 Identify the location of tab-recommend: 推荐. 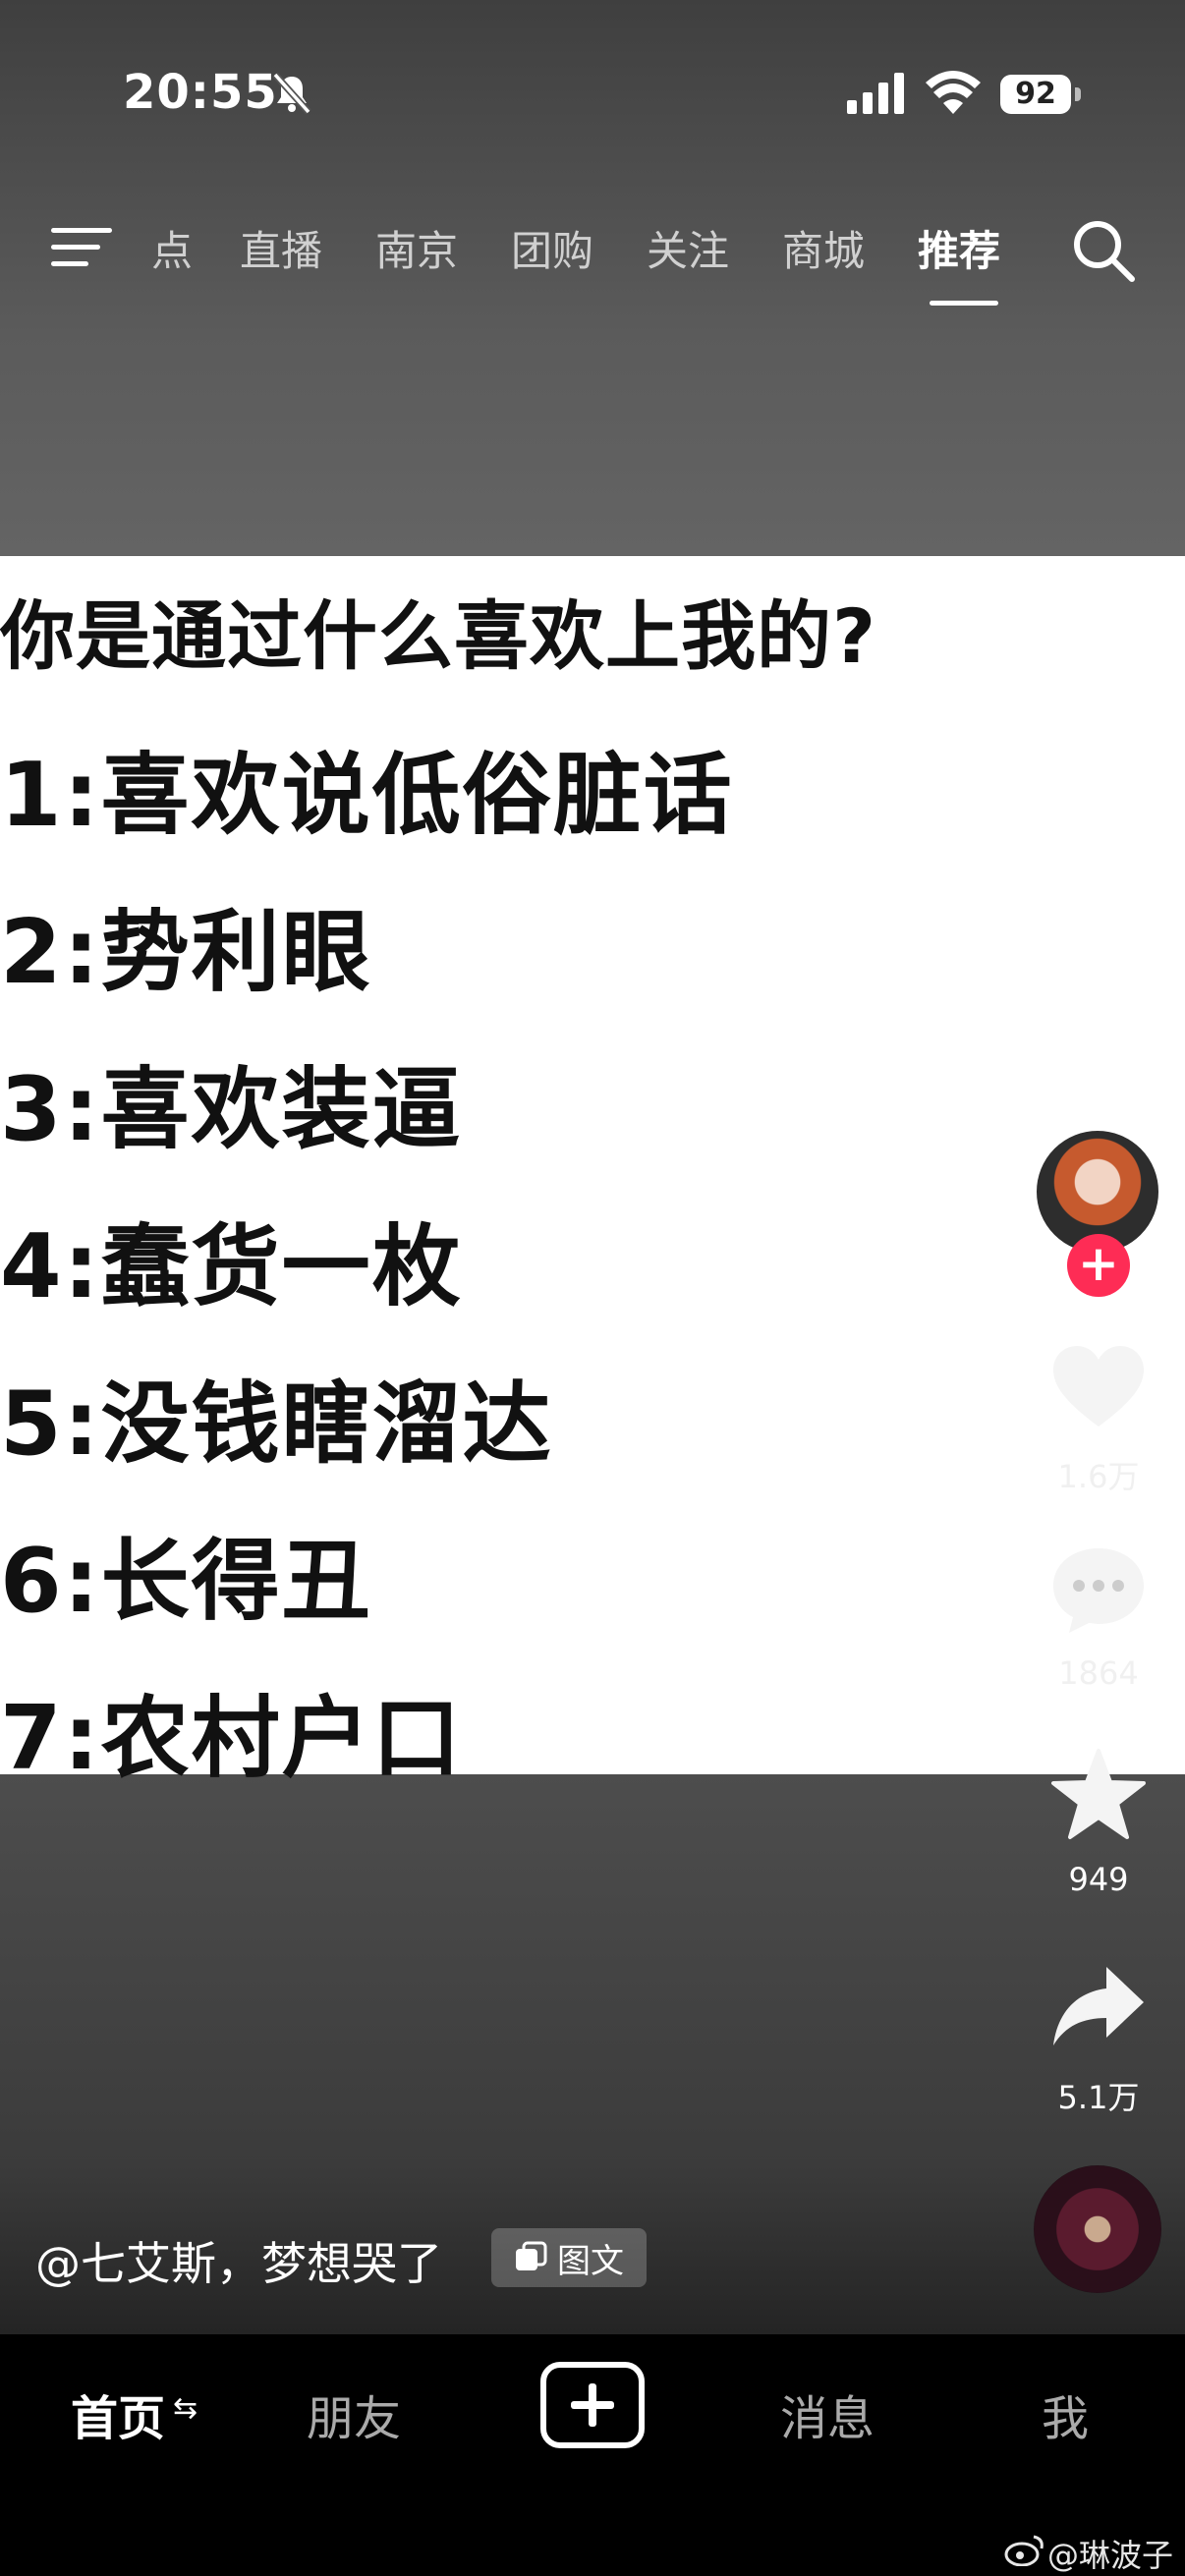
(959, 248).